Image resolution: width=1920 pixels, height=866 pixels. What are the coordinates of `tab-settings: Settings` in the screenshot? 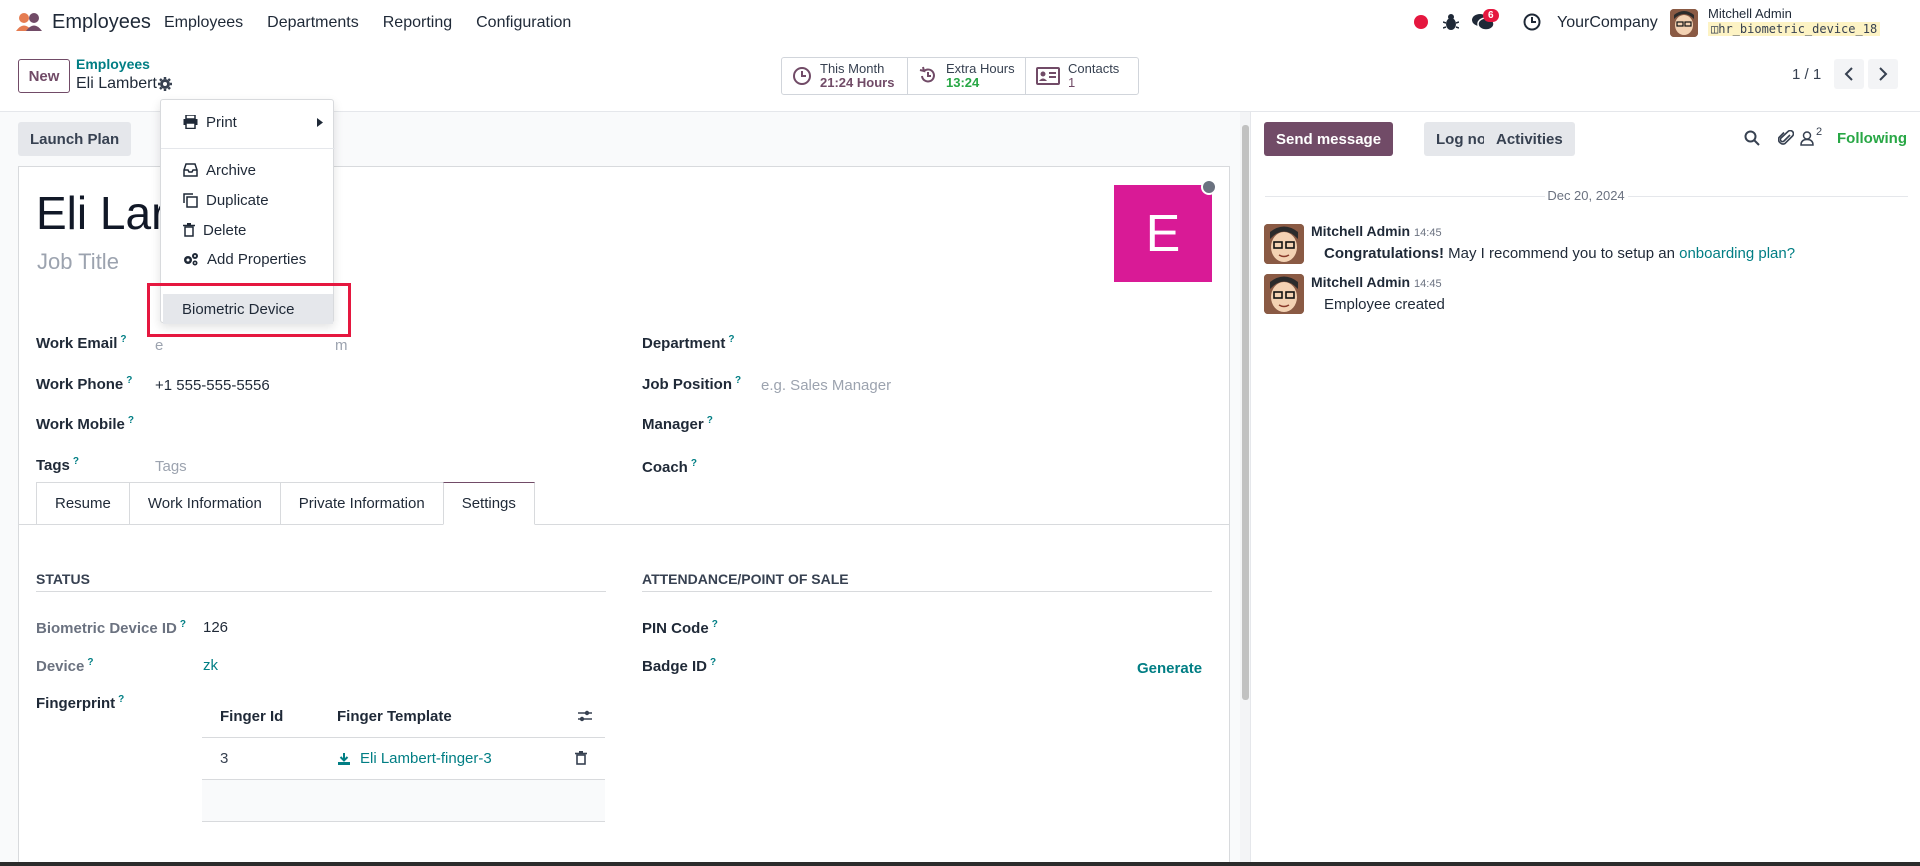 It's located at (488, 503).